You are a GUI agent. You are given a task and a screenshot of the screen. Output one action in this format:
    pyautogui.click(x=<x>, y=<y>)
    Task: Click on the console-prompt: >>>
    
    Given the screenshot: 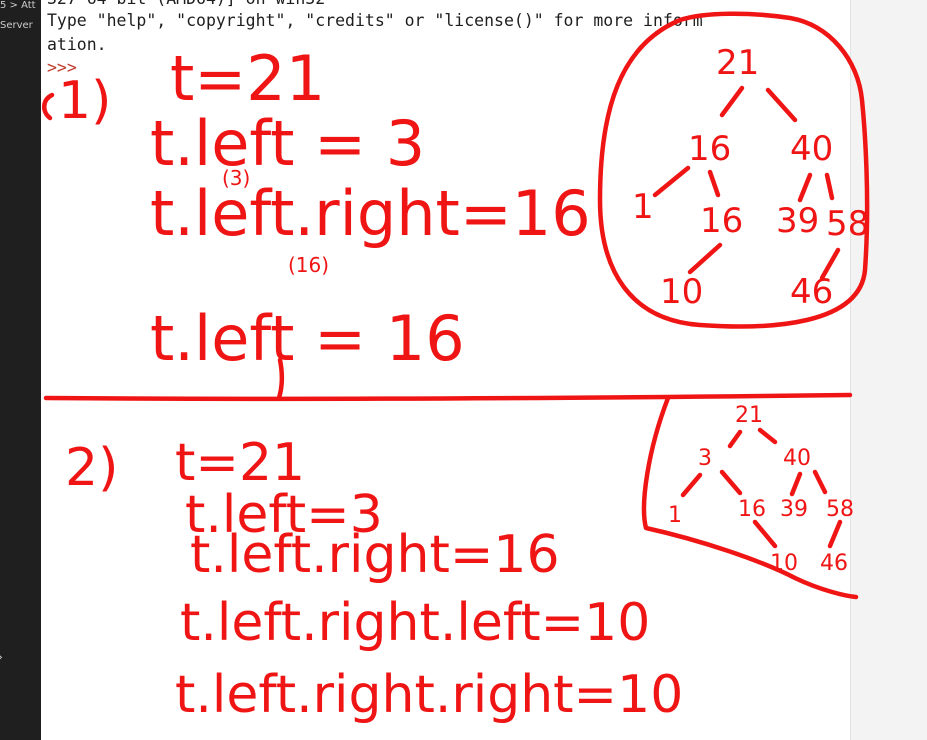 What is the action you would take?
    pyautogui.click(x=62, y=68)
    